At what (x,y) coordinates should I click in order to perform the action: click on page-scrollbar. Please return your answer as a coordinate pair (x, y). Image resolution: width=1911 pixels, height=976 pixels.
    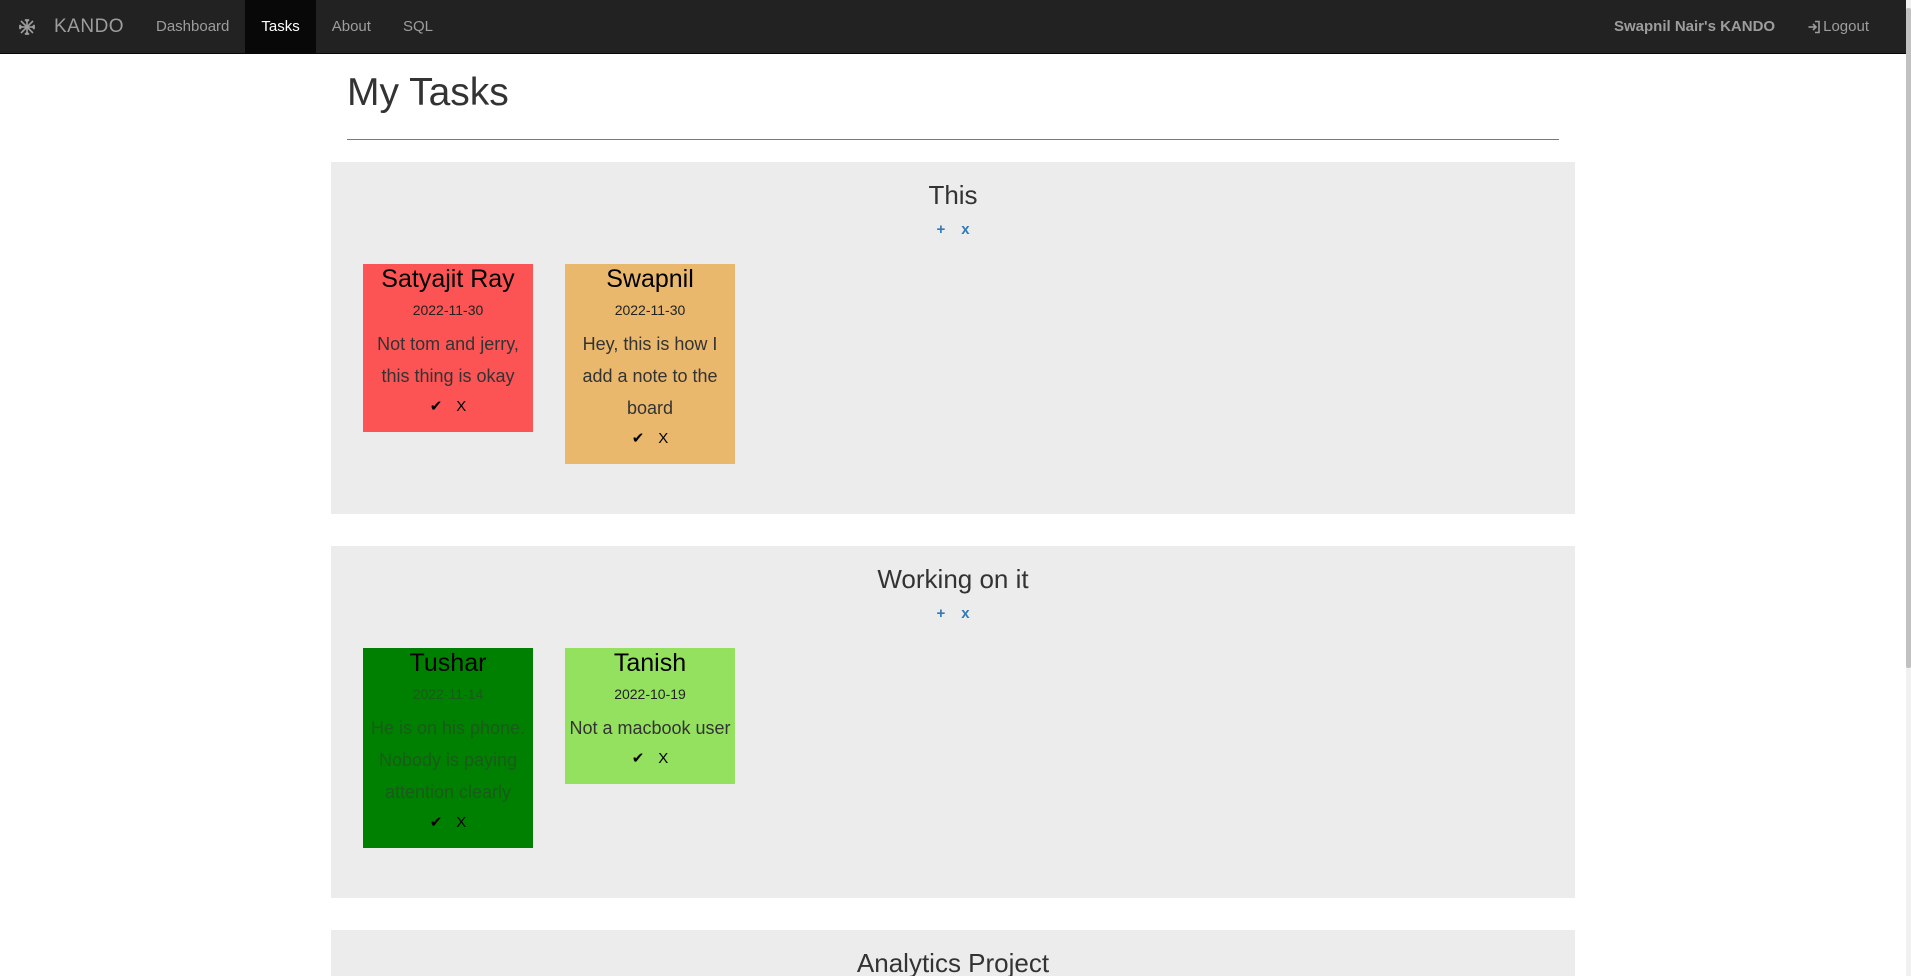
    Looking at the image, I should click on (1908, 488).